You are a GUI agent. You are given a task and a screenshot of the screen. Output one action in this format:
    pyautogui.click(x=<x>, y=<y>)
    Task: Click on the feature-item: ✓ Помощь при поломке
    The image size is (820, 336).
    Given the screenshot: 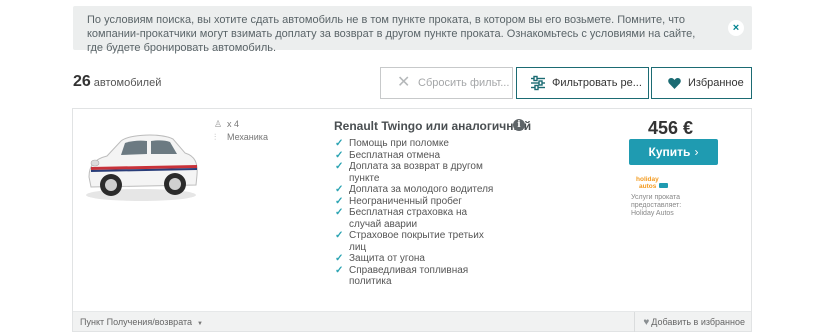 What is the action you would take?
    pyautogui.click(x=392, y=143)
    